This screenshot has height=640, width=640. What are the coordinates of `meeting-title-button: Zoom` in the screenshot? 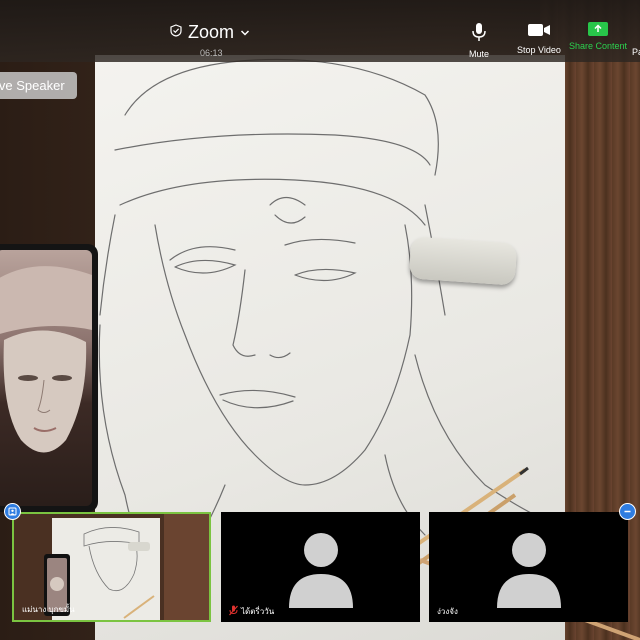 It's located at (210, 32).